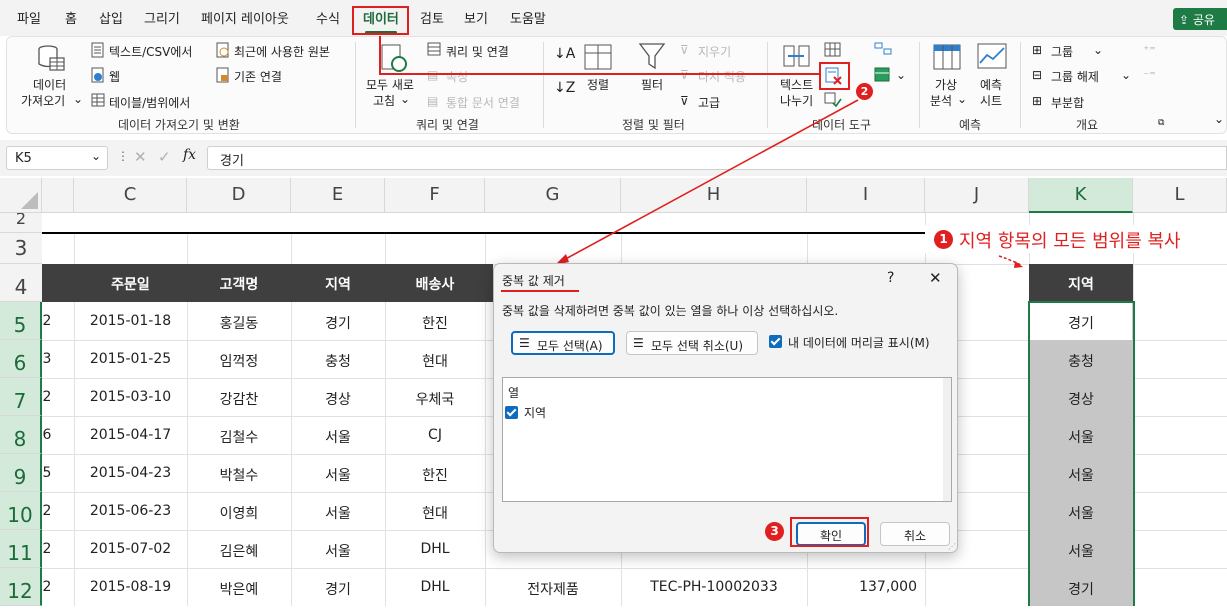 This screenshot has height=614, width=1227. Describe the element at coordinates (862, 587) in the screenshot. I see `cell-i12: 137,000` at that location.